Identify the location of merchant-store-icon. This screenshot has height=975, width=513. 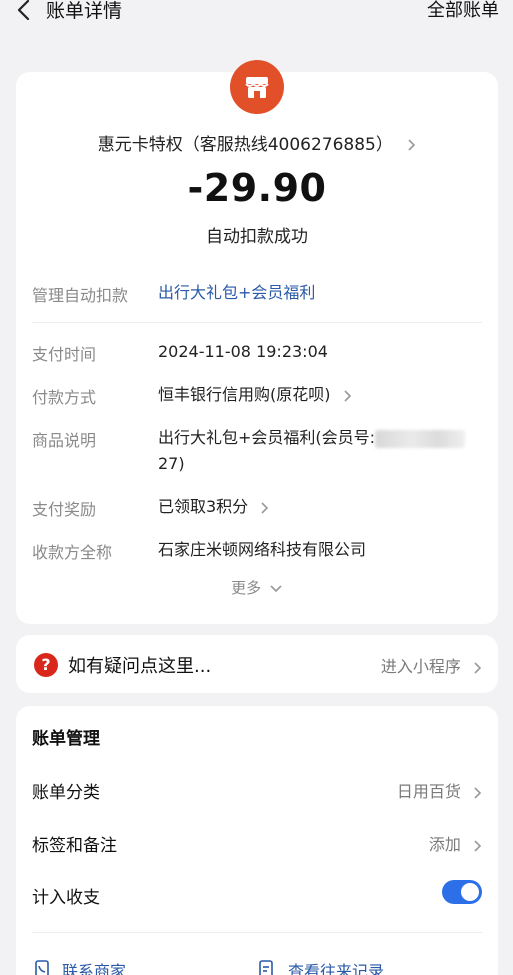
(257, 87).